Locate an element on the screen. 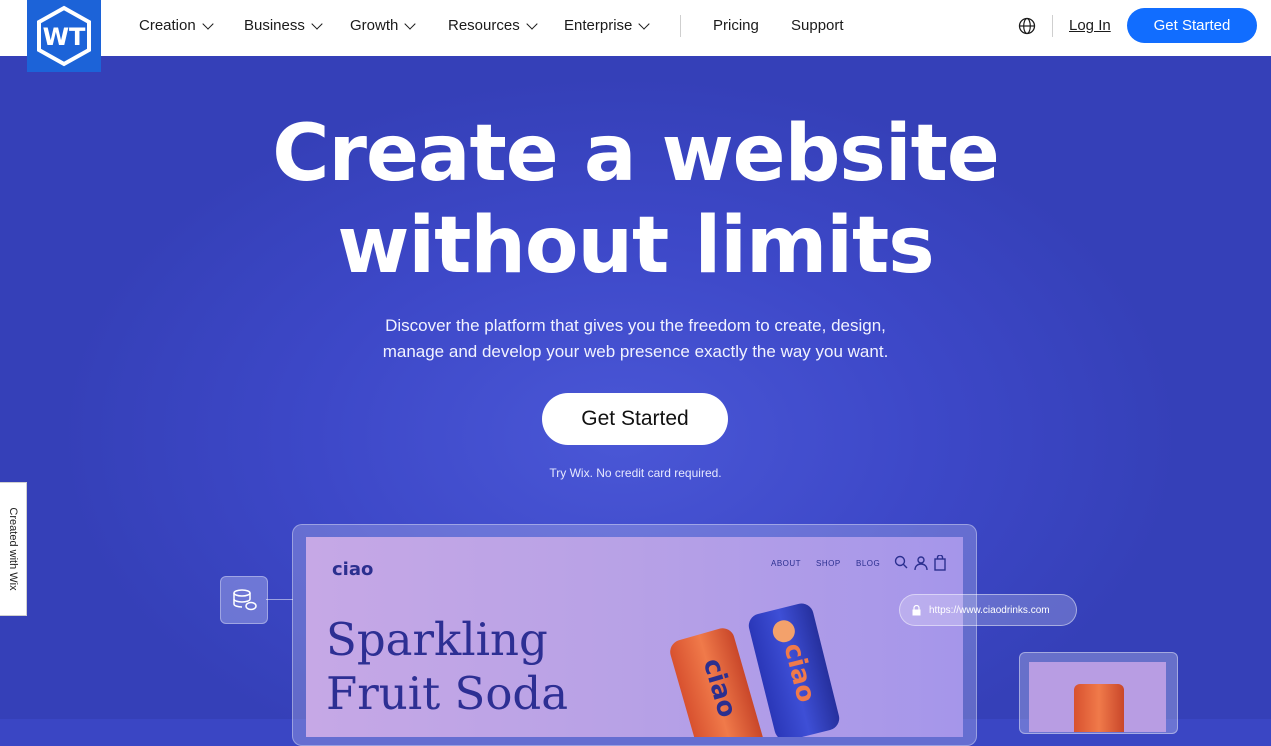  get-started-hero-button: Get Started is located at coordinates (635, 419).